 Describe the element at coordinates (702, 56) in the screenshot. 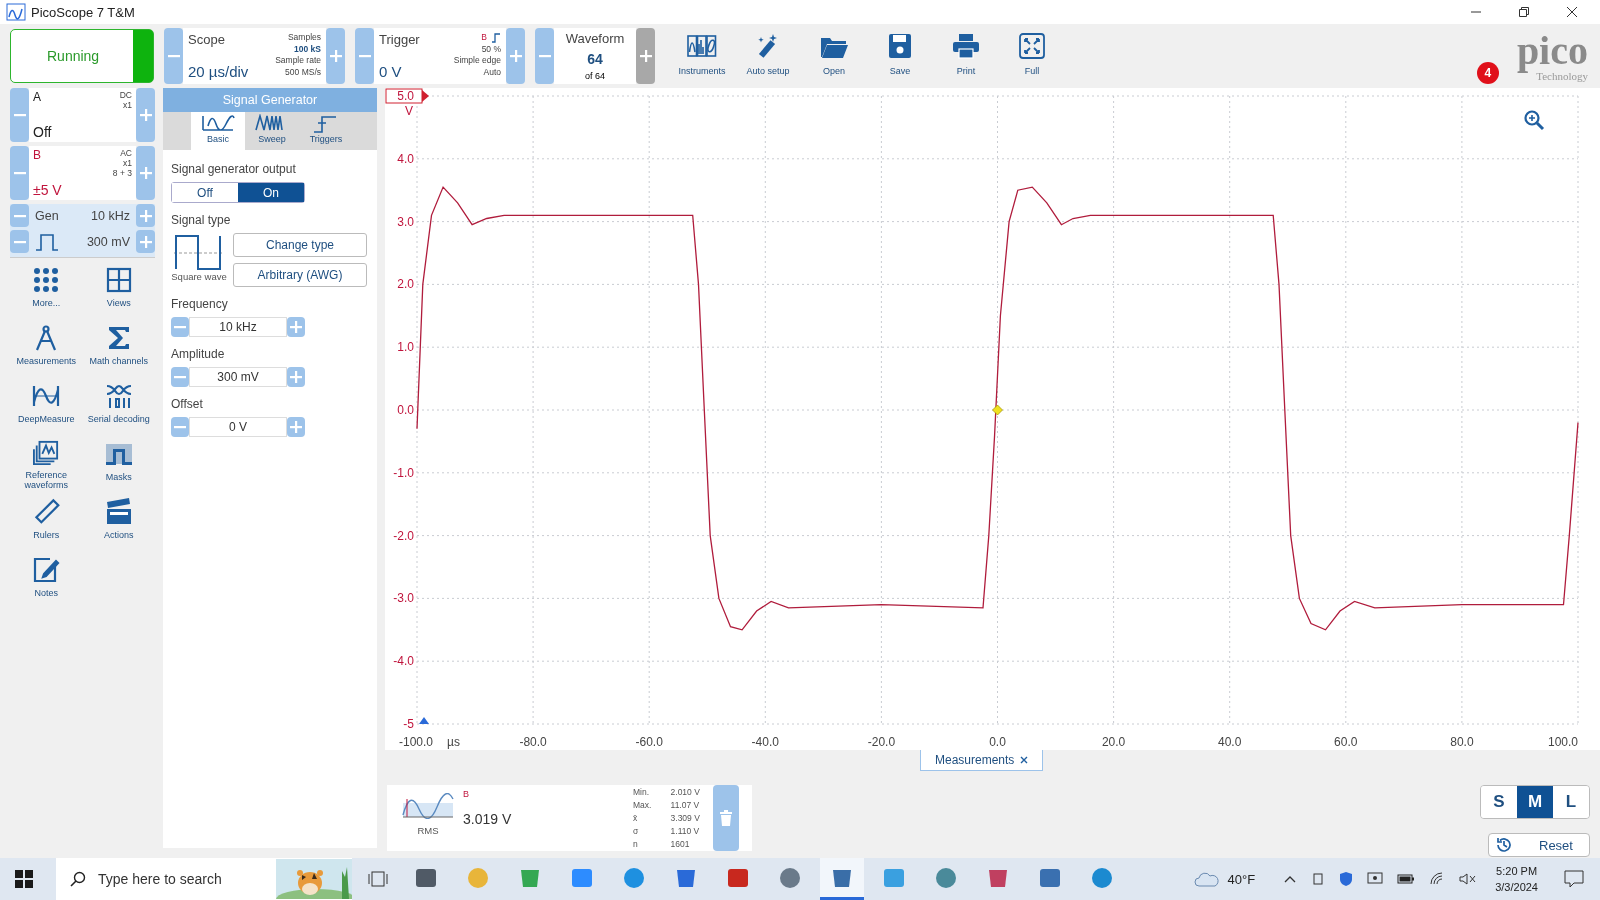

I see `toolbar-button: Instruments` at that location.